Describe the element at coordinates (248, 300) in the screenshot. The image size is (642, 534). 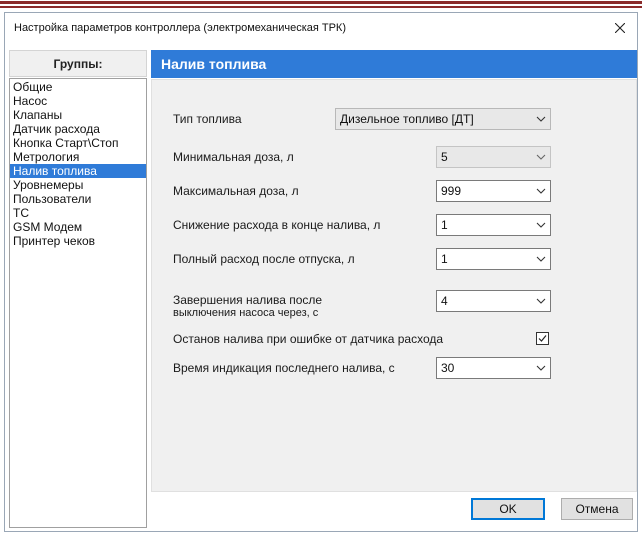
I see `finish-delay-label-line1: Завершения налива после` at that location.